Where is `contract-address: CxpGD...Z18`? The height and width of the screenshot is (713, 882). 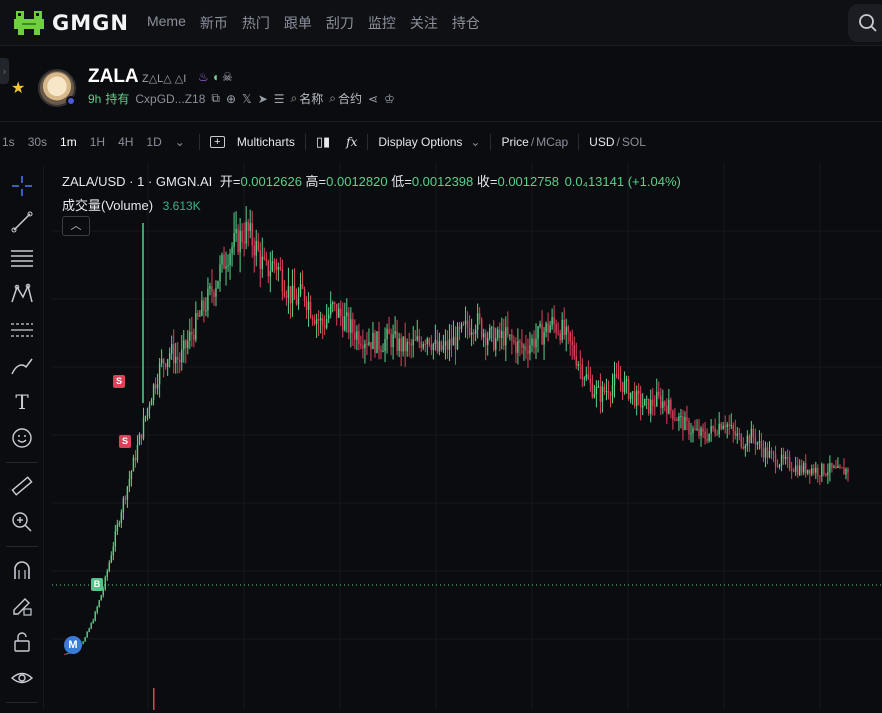
contract-address: CxpGD...Z18 is located at coordinates (170, 99).